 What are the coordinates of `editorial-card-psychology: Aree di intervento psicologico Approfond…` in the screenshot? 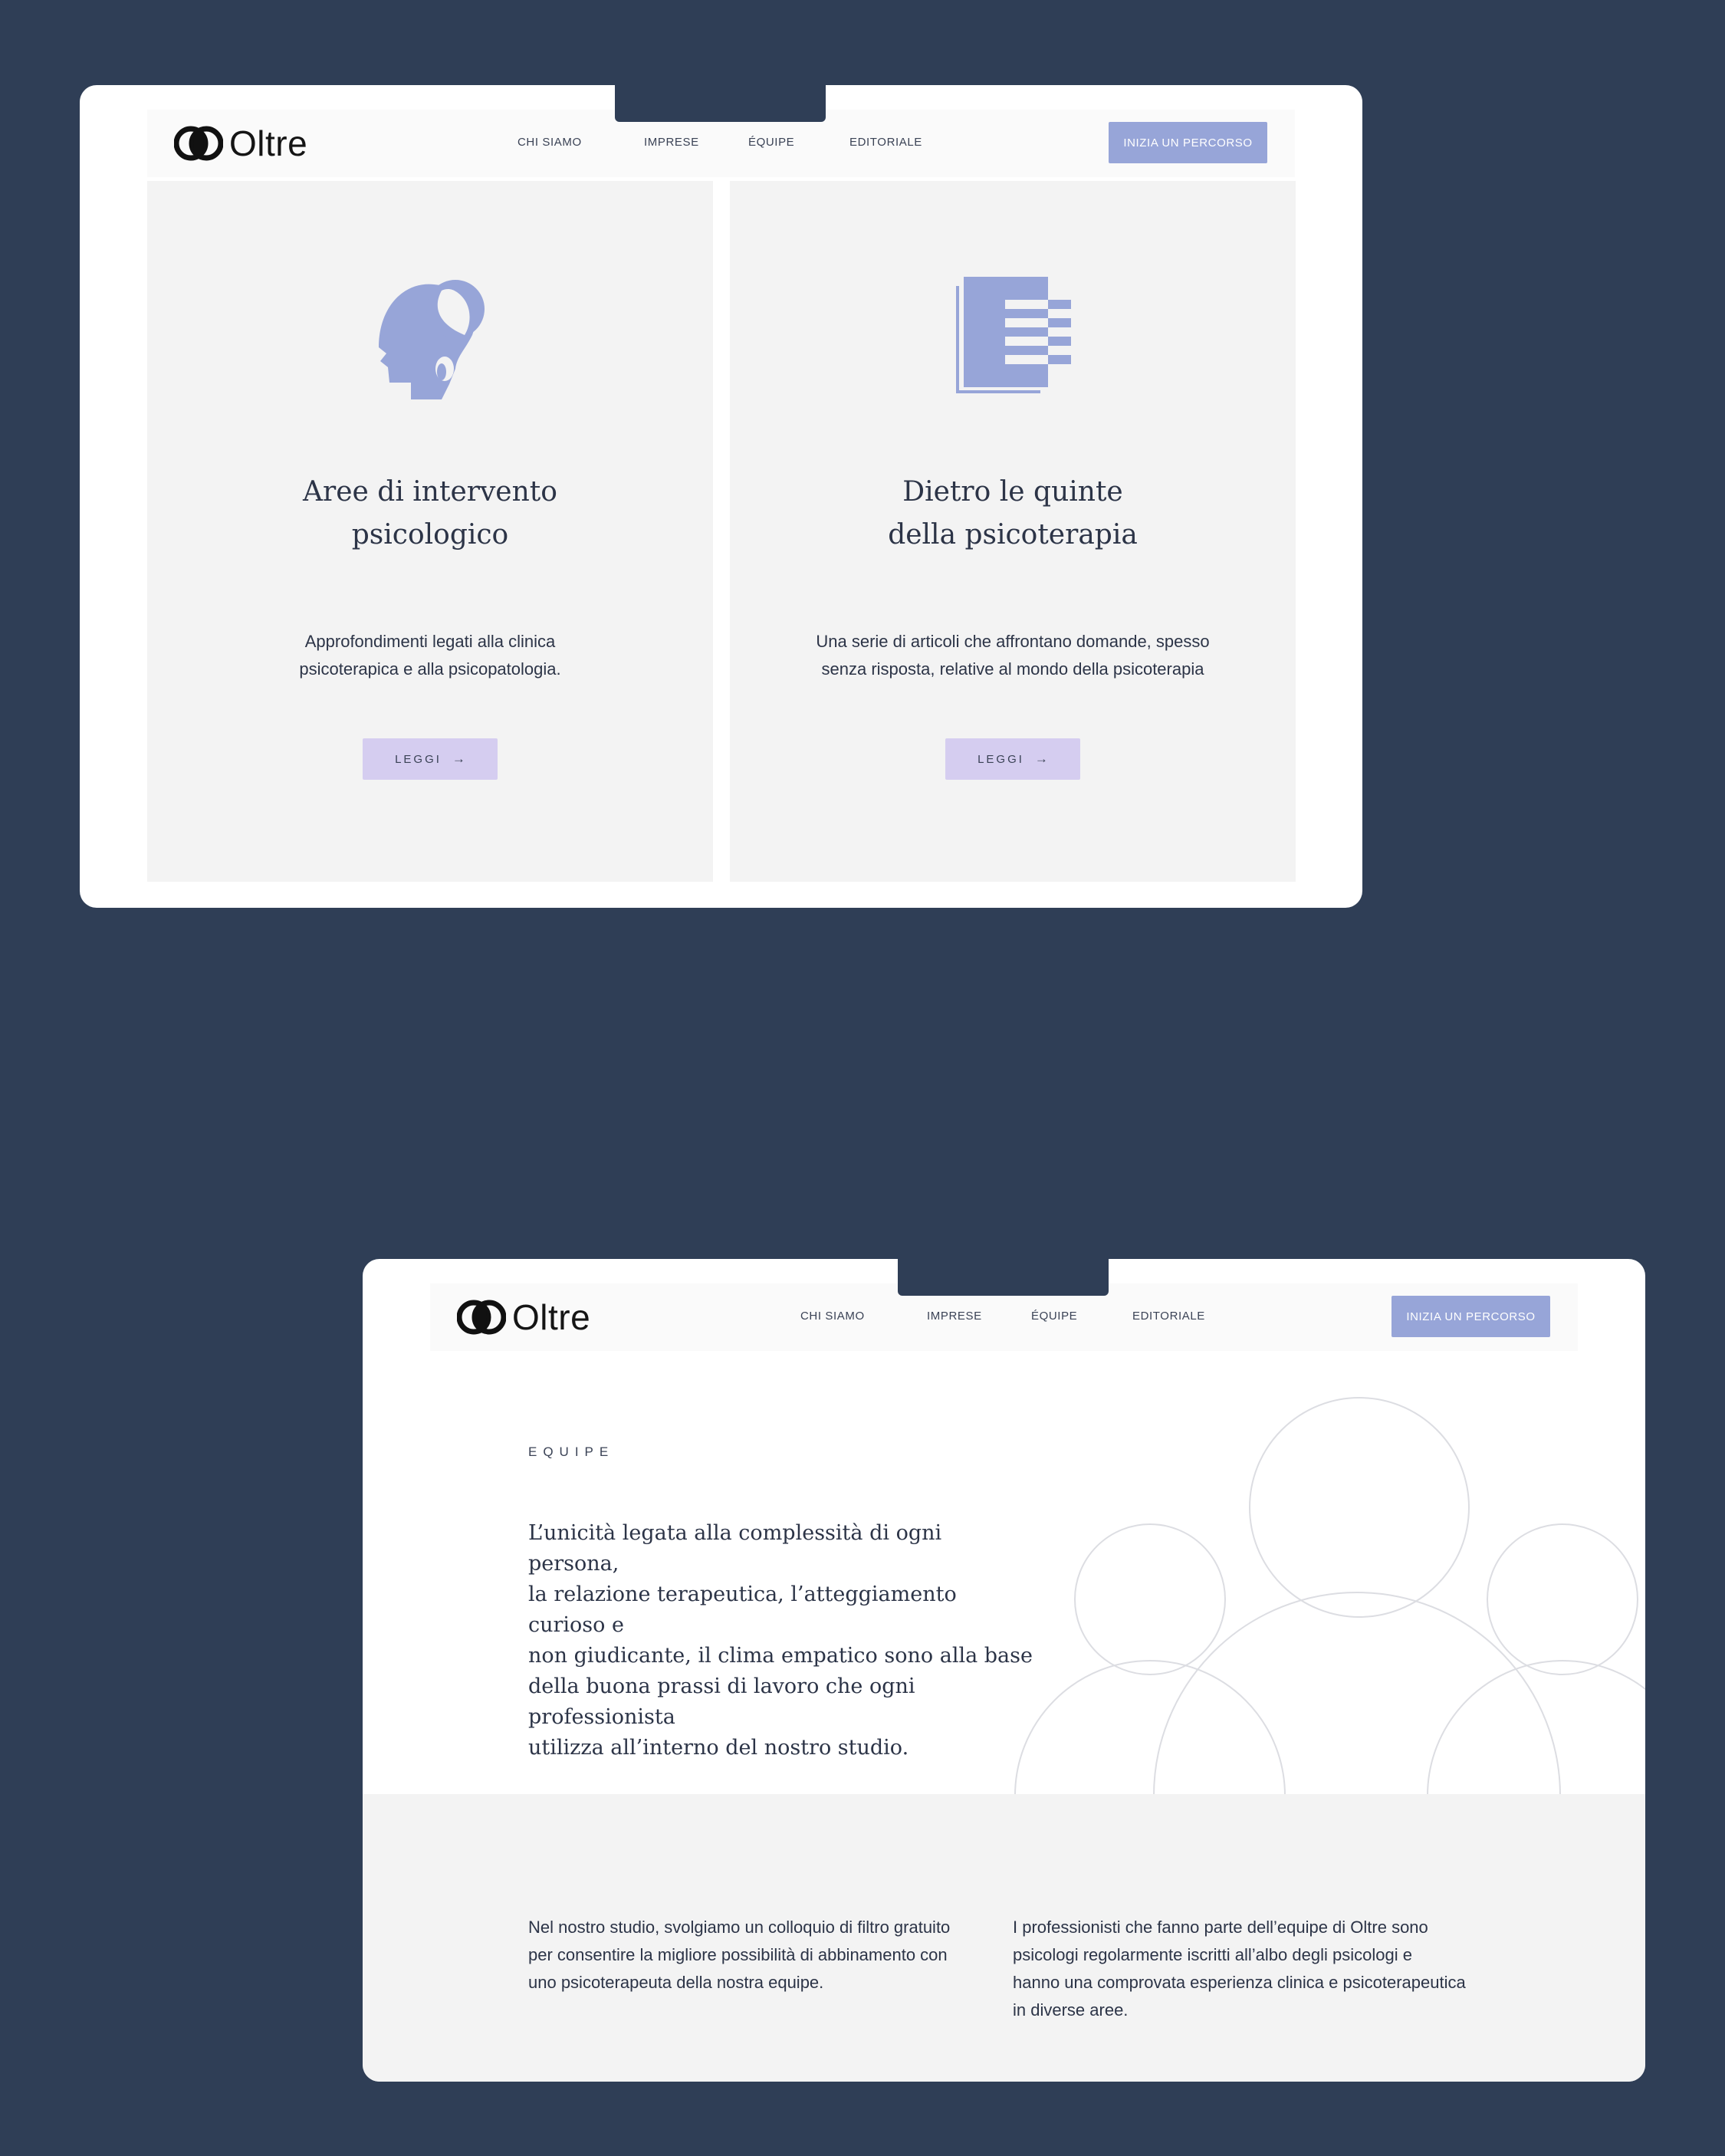 It's located at (430, 531).